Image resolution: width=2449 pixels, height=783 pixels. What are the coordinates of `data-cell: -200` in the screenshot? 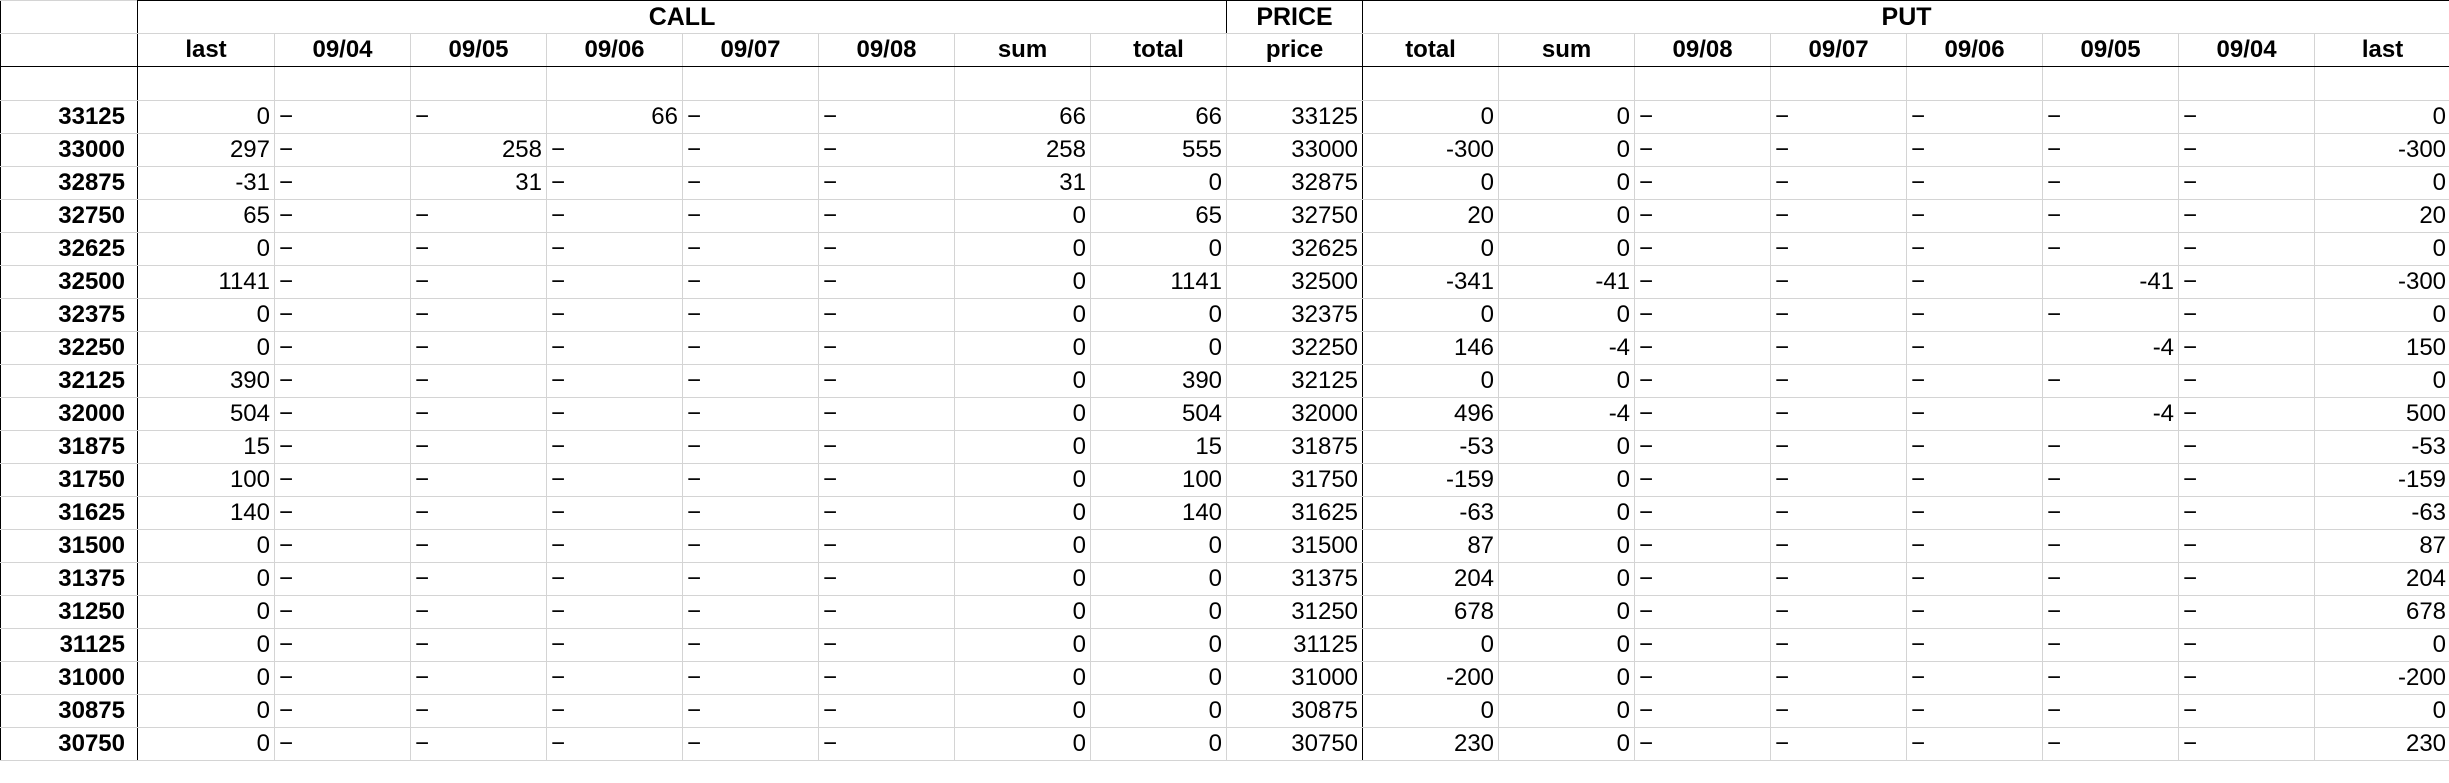 It's located at (1431, 678).